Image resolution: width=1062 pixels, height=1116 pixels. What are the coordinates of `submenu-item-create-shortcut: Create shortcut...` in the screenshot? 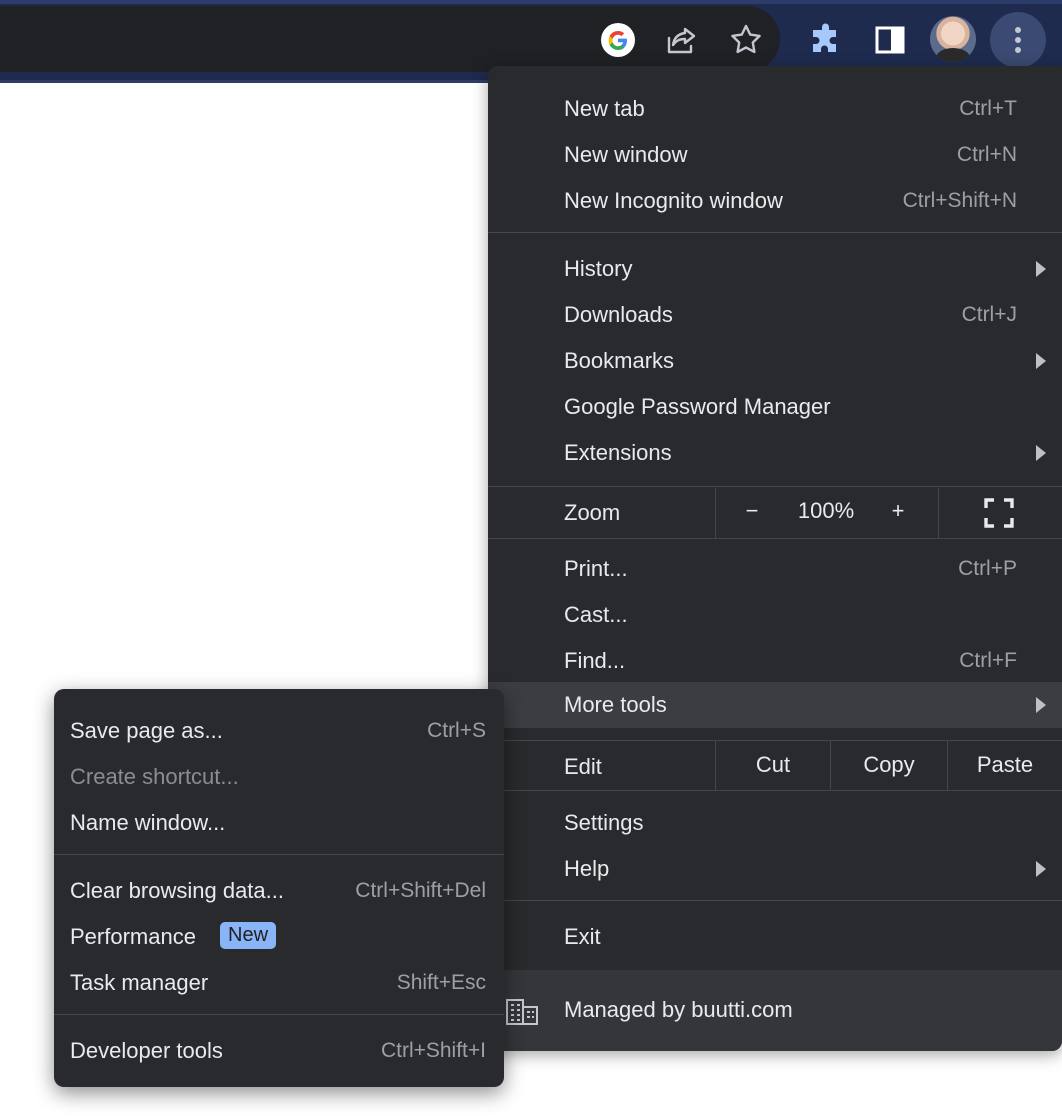 It's located at (279, 777).